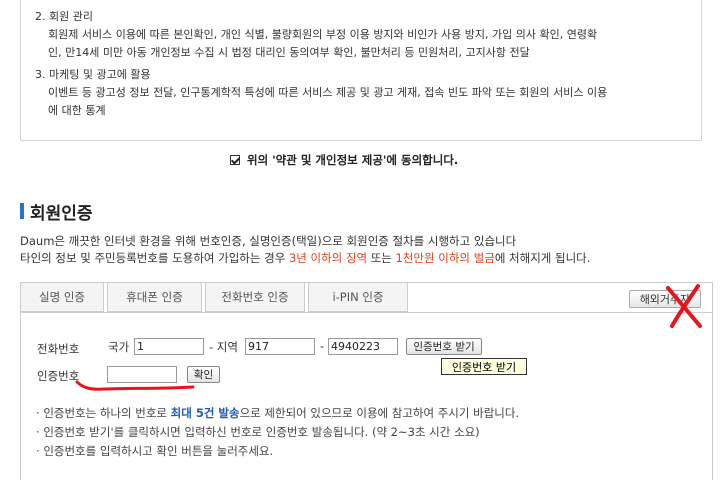 The height and width of the screenshot is (480, 720). Describe the element at coordinates (379, 413) in the screenshot. I see `note-text: 으로 제한되어 있으므로 이용에 참고하여 주시기 바랍니다.` at that location.